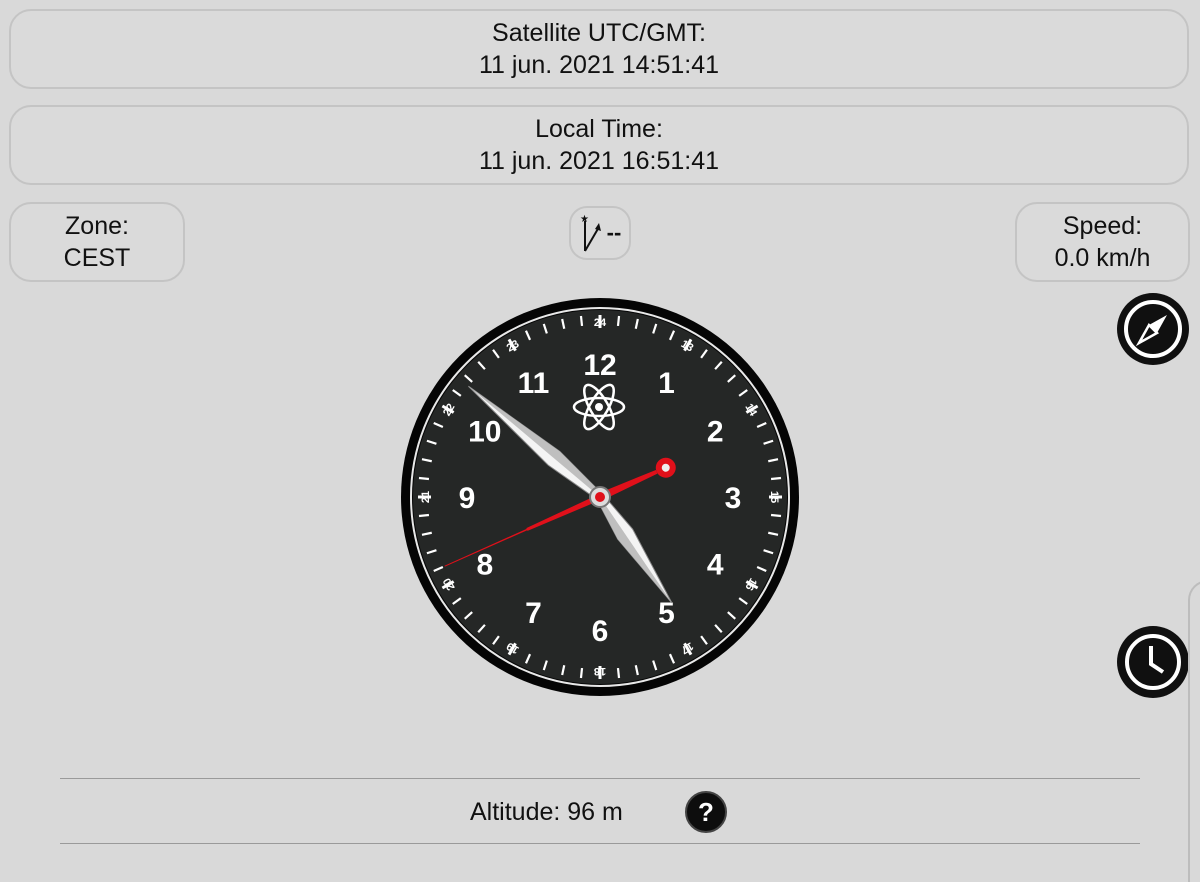 This screenshot has height=882, width=1200. I want to click on zone-value: CEST, so click(97, 258).